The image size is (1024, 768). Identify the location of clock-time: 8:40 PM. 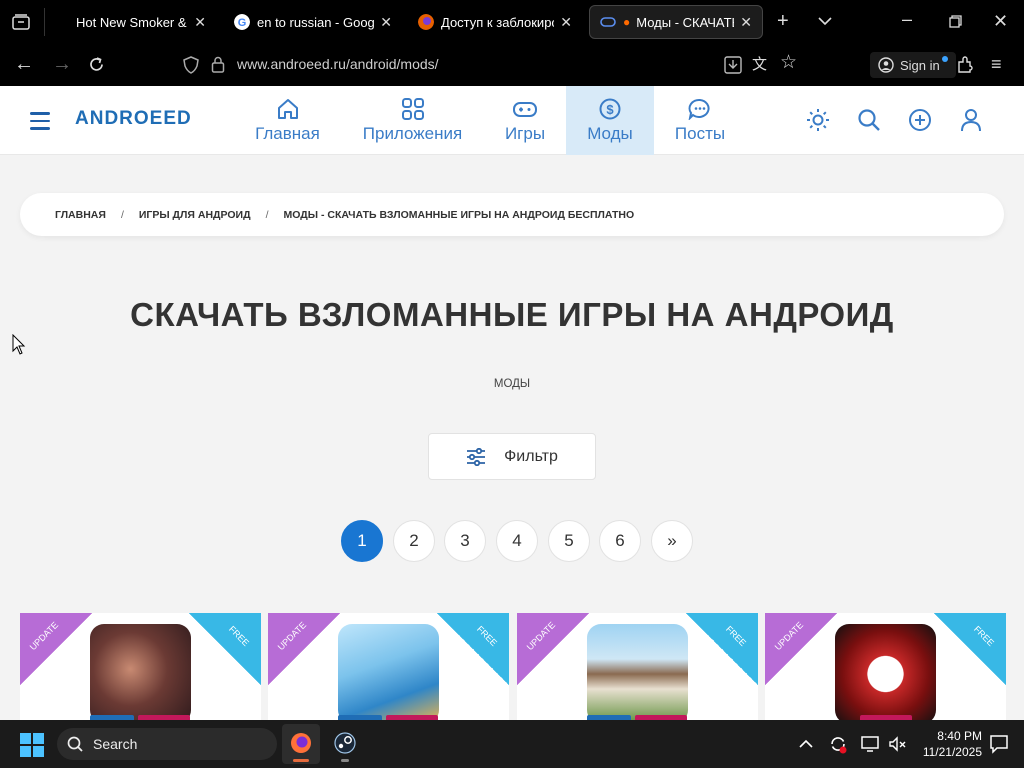
(959, 736).